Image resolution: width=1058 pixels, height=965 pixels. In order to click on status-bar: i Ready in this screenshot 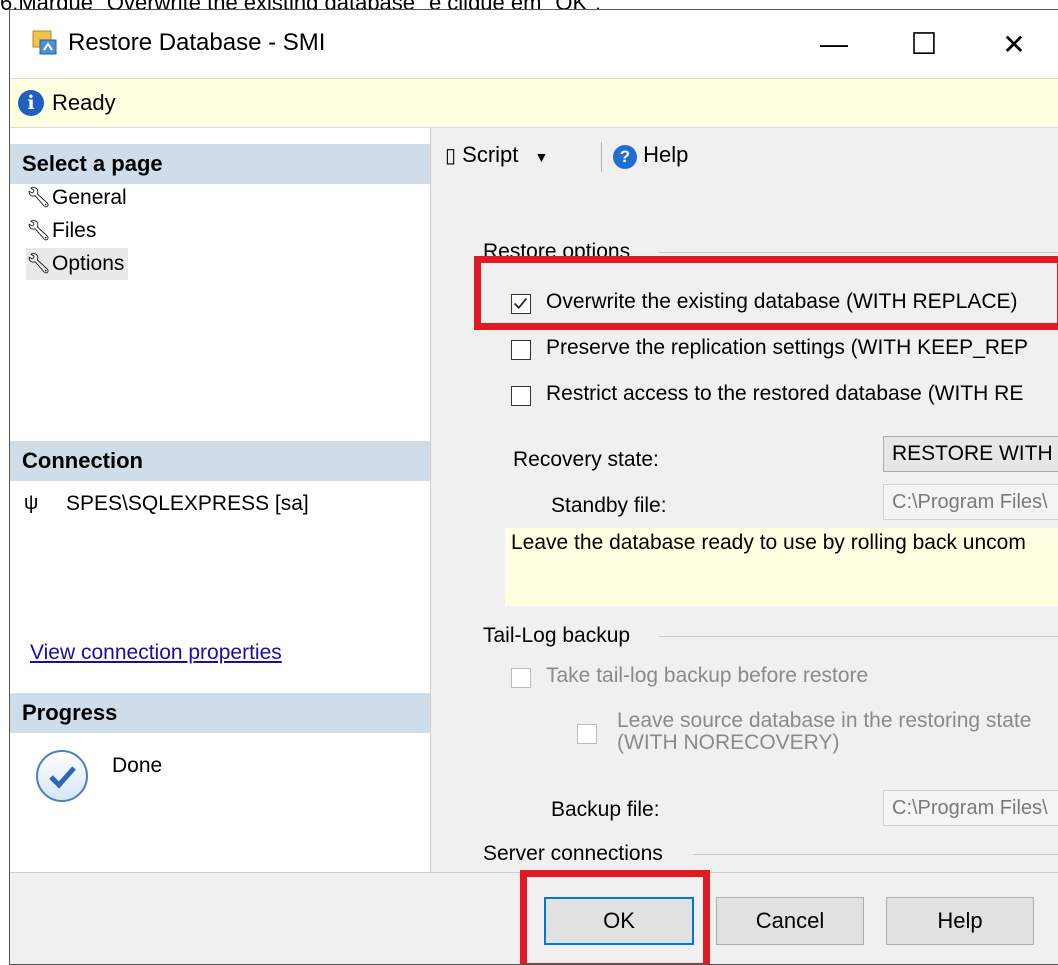, I will do `click(534, 103)`.